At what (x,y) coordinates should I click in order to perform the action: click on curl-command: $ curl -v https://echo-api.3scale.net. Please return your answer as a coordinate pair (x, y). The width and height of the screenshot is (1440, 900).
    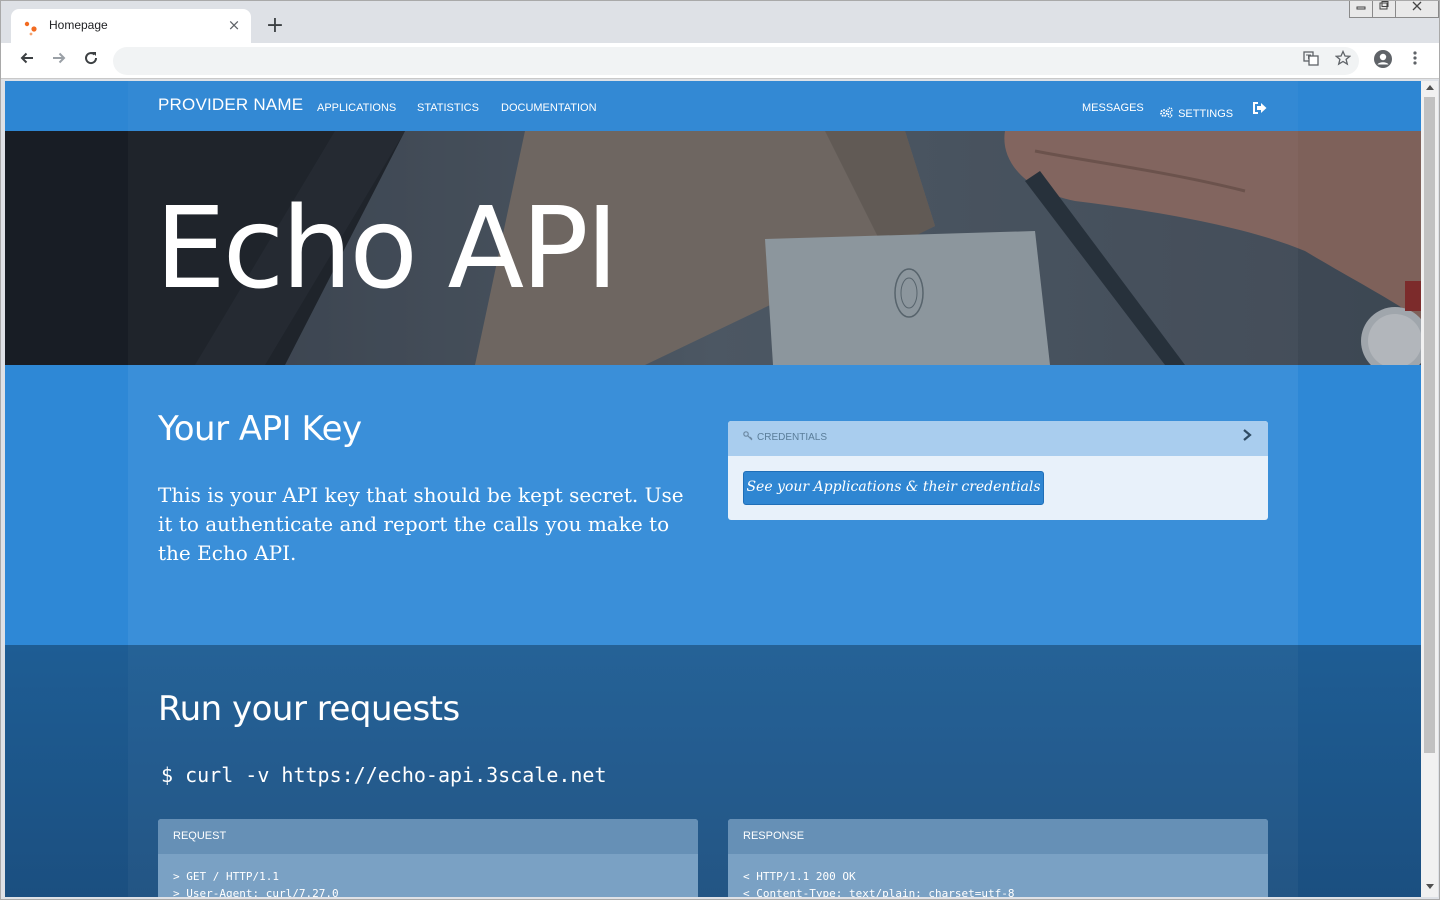
    Looking at the image, I should click on (384, 775).